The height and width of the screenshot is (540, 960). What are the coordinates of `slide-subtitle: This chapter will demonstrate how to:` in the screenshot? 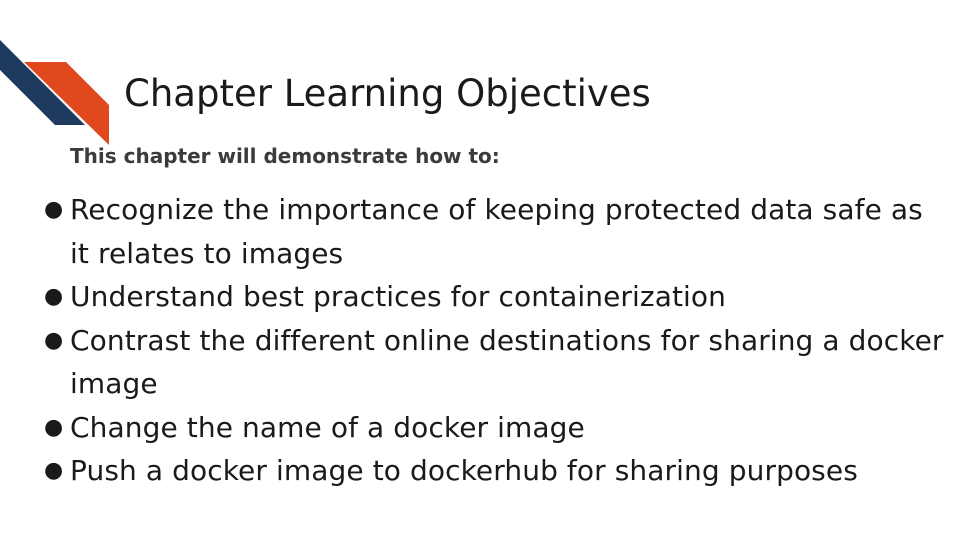 It's located at (285, 156).